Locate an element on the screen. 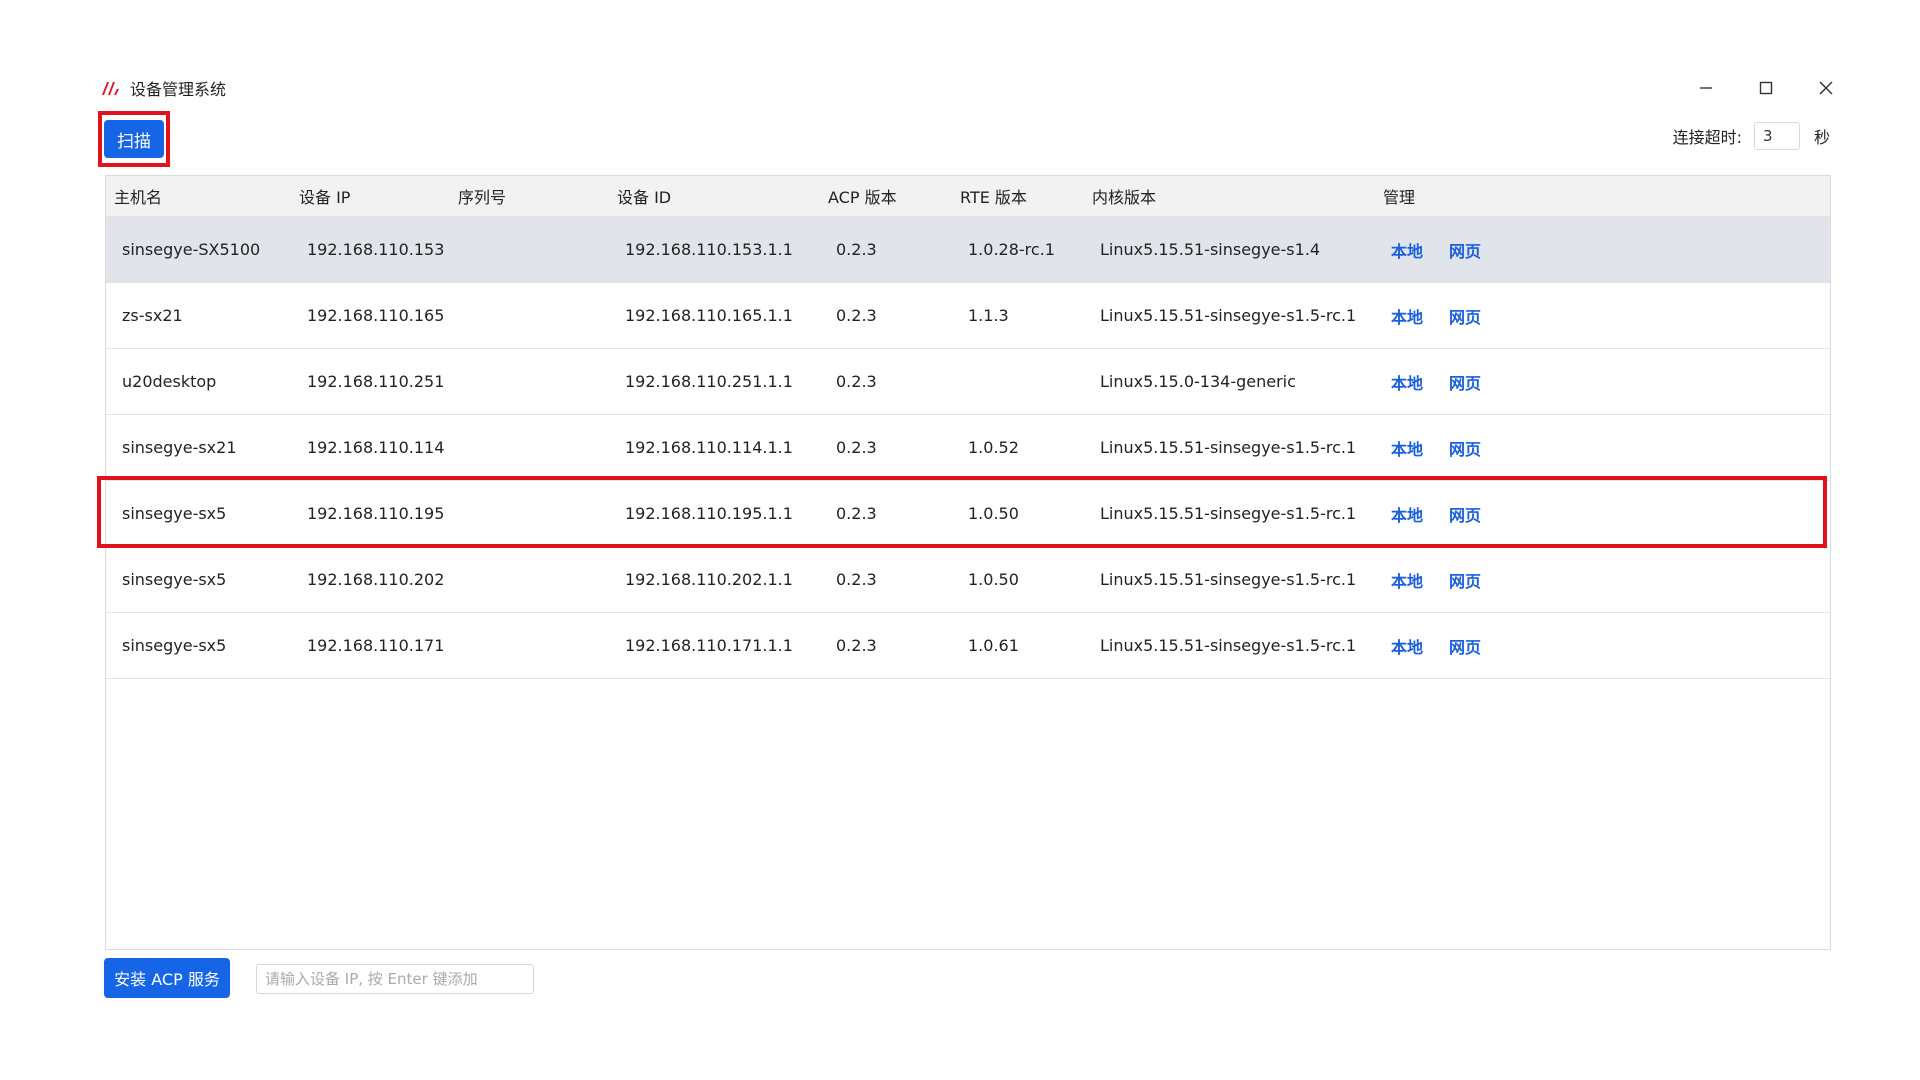  maximize-button is located at coordinates (1766, 88).